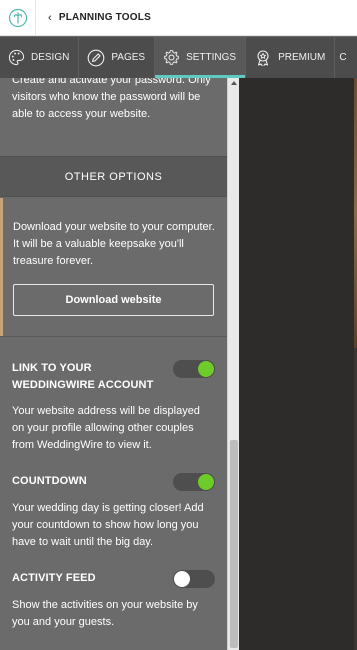 The width and height of the screenshot is (357, 650). I want to click on option-title: LINK TO YOUR WEDDINGWIRE ACCOUNT, so click(83, 376).